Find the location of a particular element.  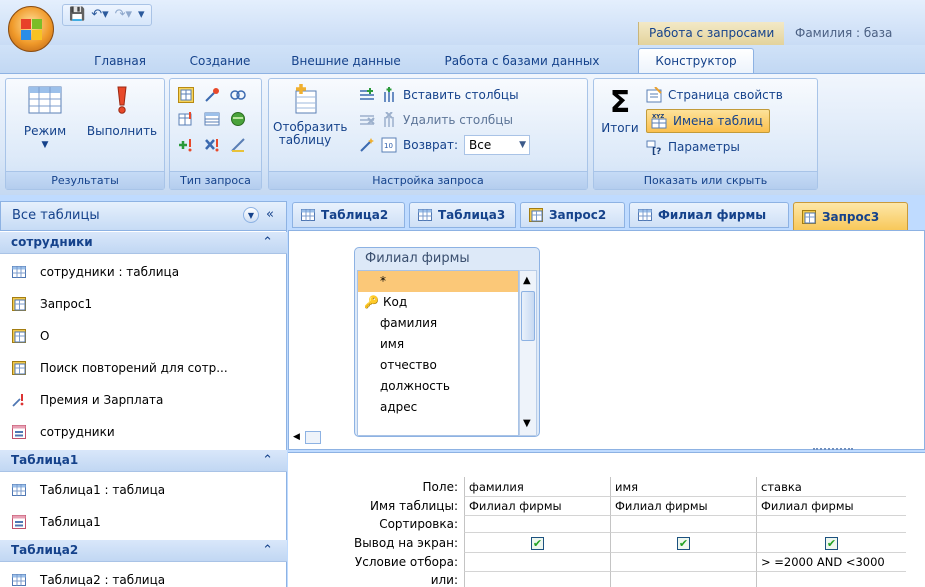

nav-pane-header: Все таблицы ▼ « is located at coordinates (143, 216).